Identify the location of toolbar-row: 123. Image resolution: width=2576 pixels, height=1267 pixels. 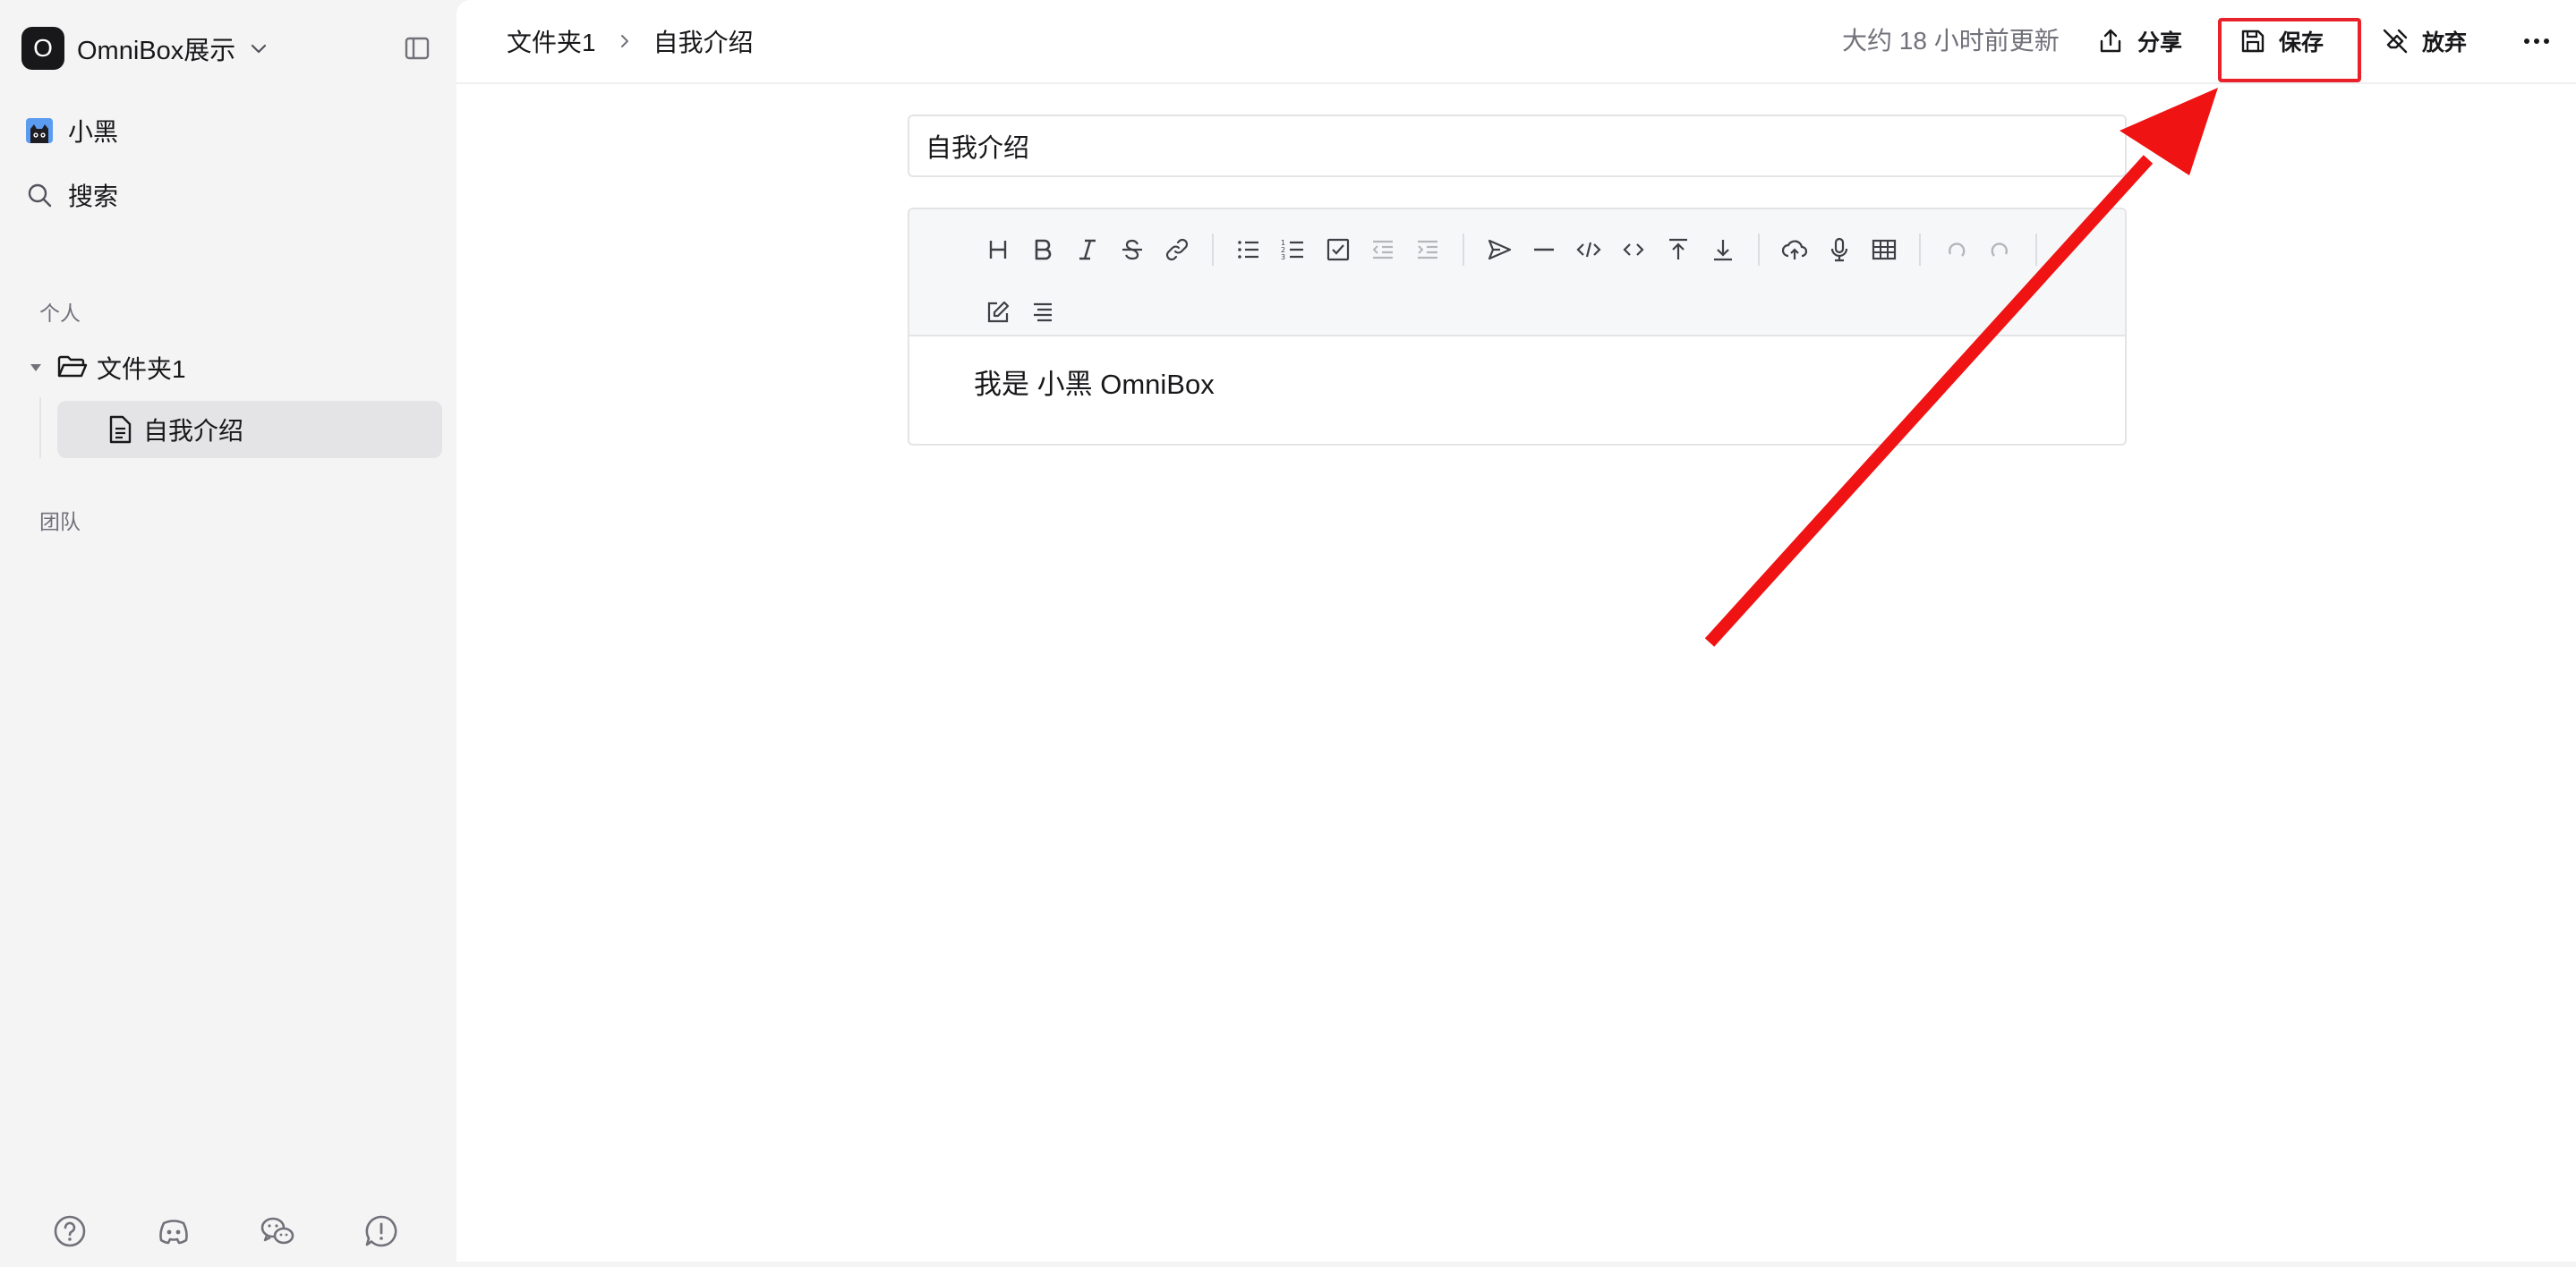
(1513, 250).